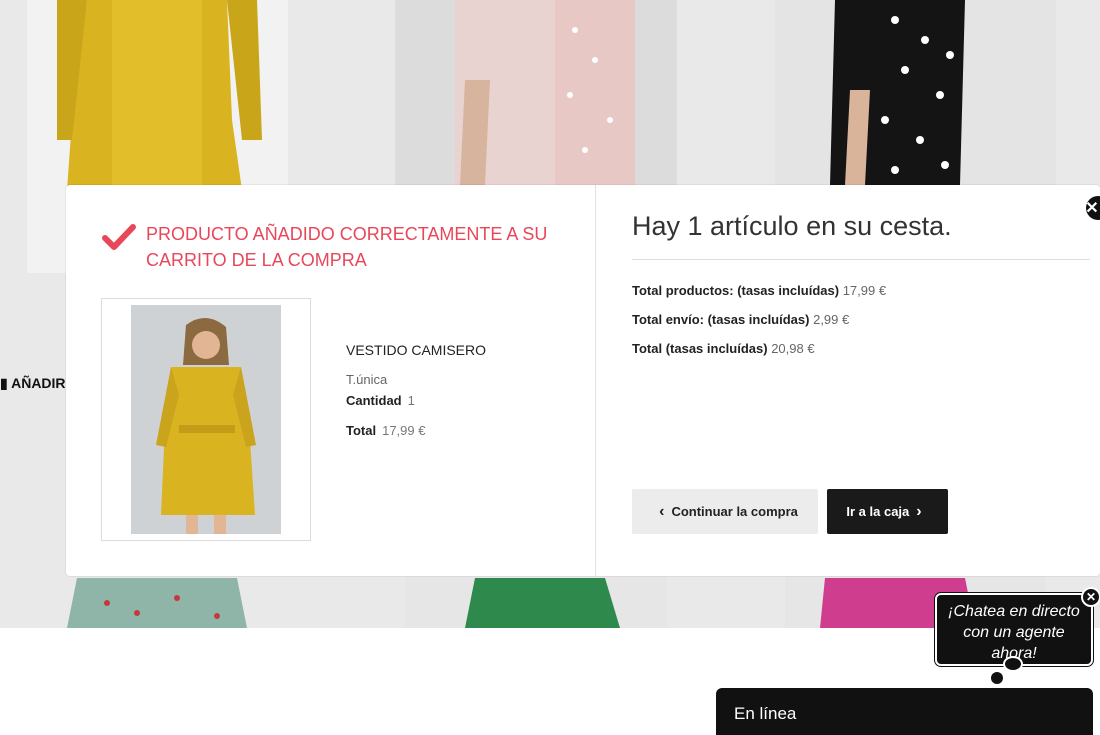  I want to click on product-total-value: 17,99 €, so click(404, 430).